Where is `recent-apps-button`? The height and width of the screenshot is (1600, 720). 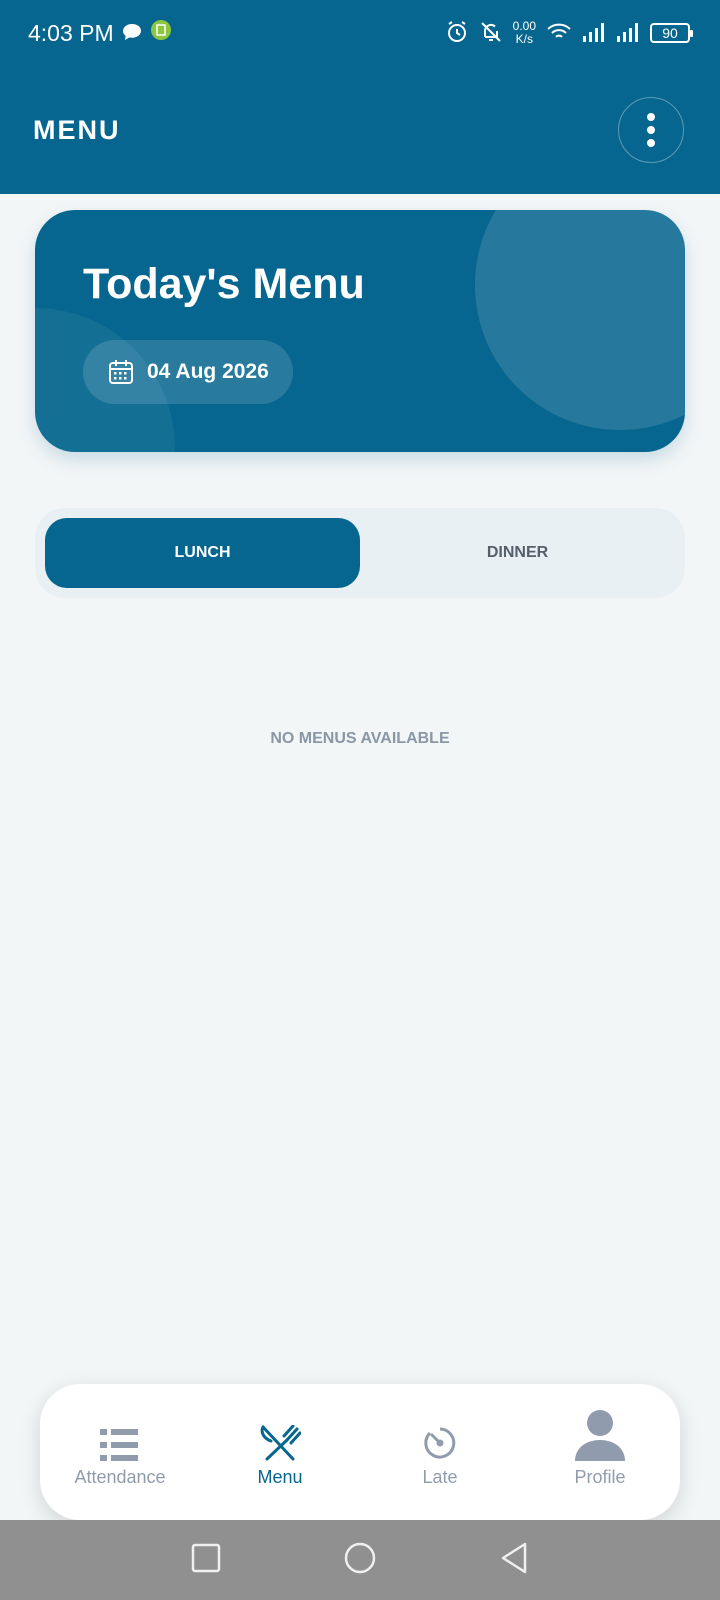 recent-apps-button is located at coordinates (206, 1560).